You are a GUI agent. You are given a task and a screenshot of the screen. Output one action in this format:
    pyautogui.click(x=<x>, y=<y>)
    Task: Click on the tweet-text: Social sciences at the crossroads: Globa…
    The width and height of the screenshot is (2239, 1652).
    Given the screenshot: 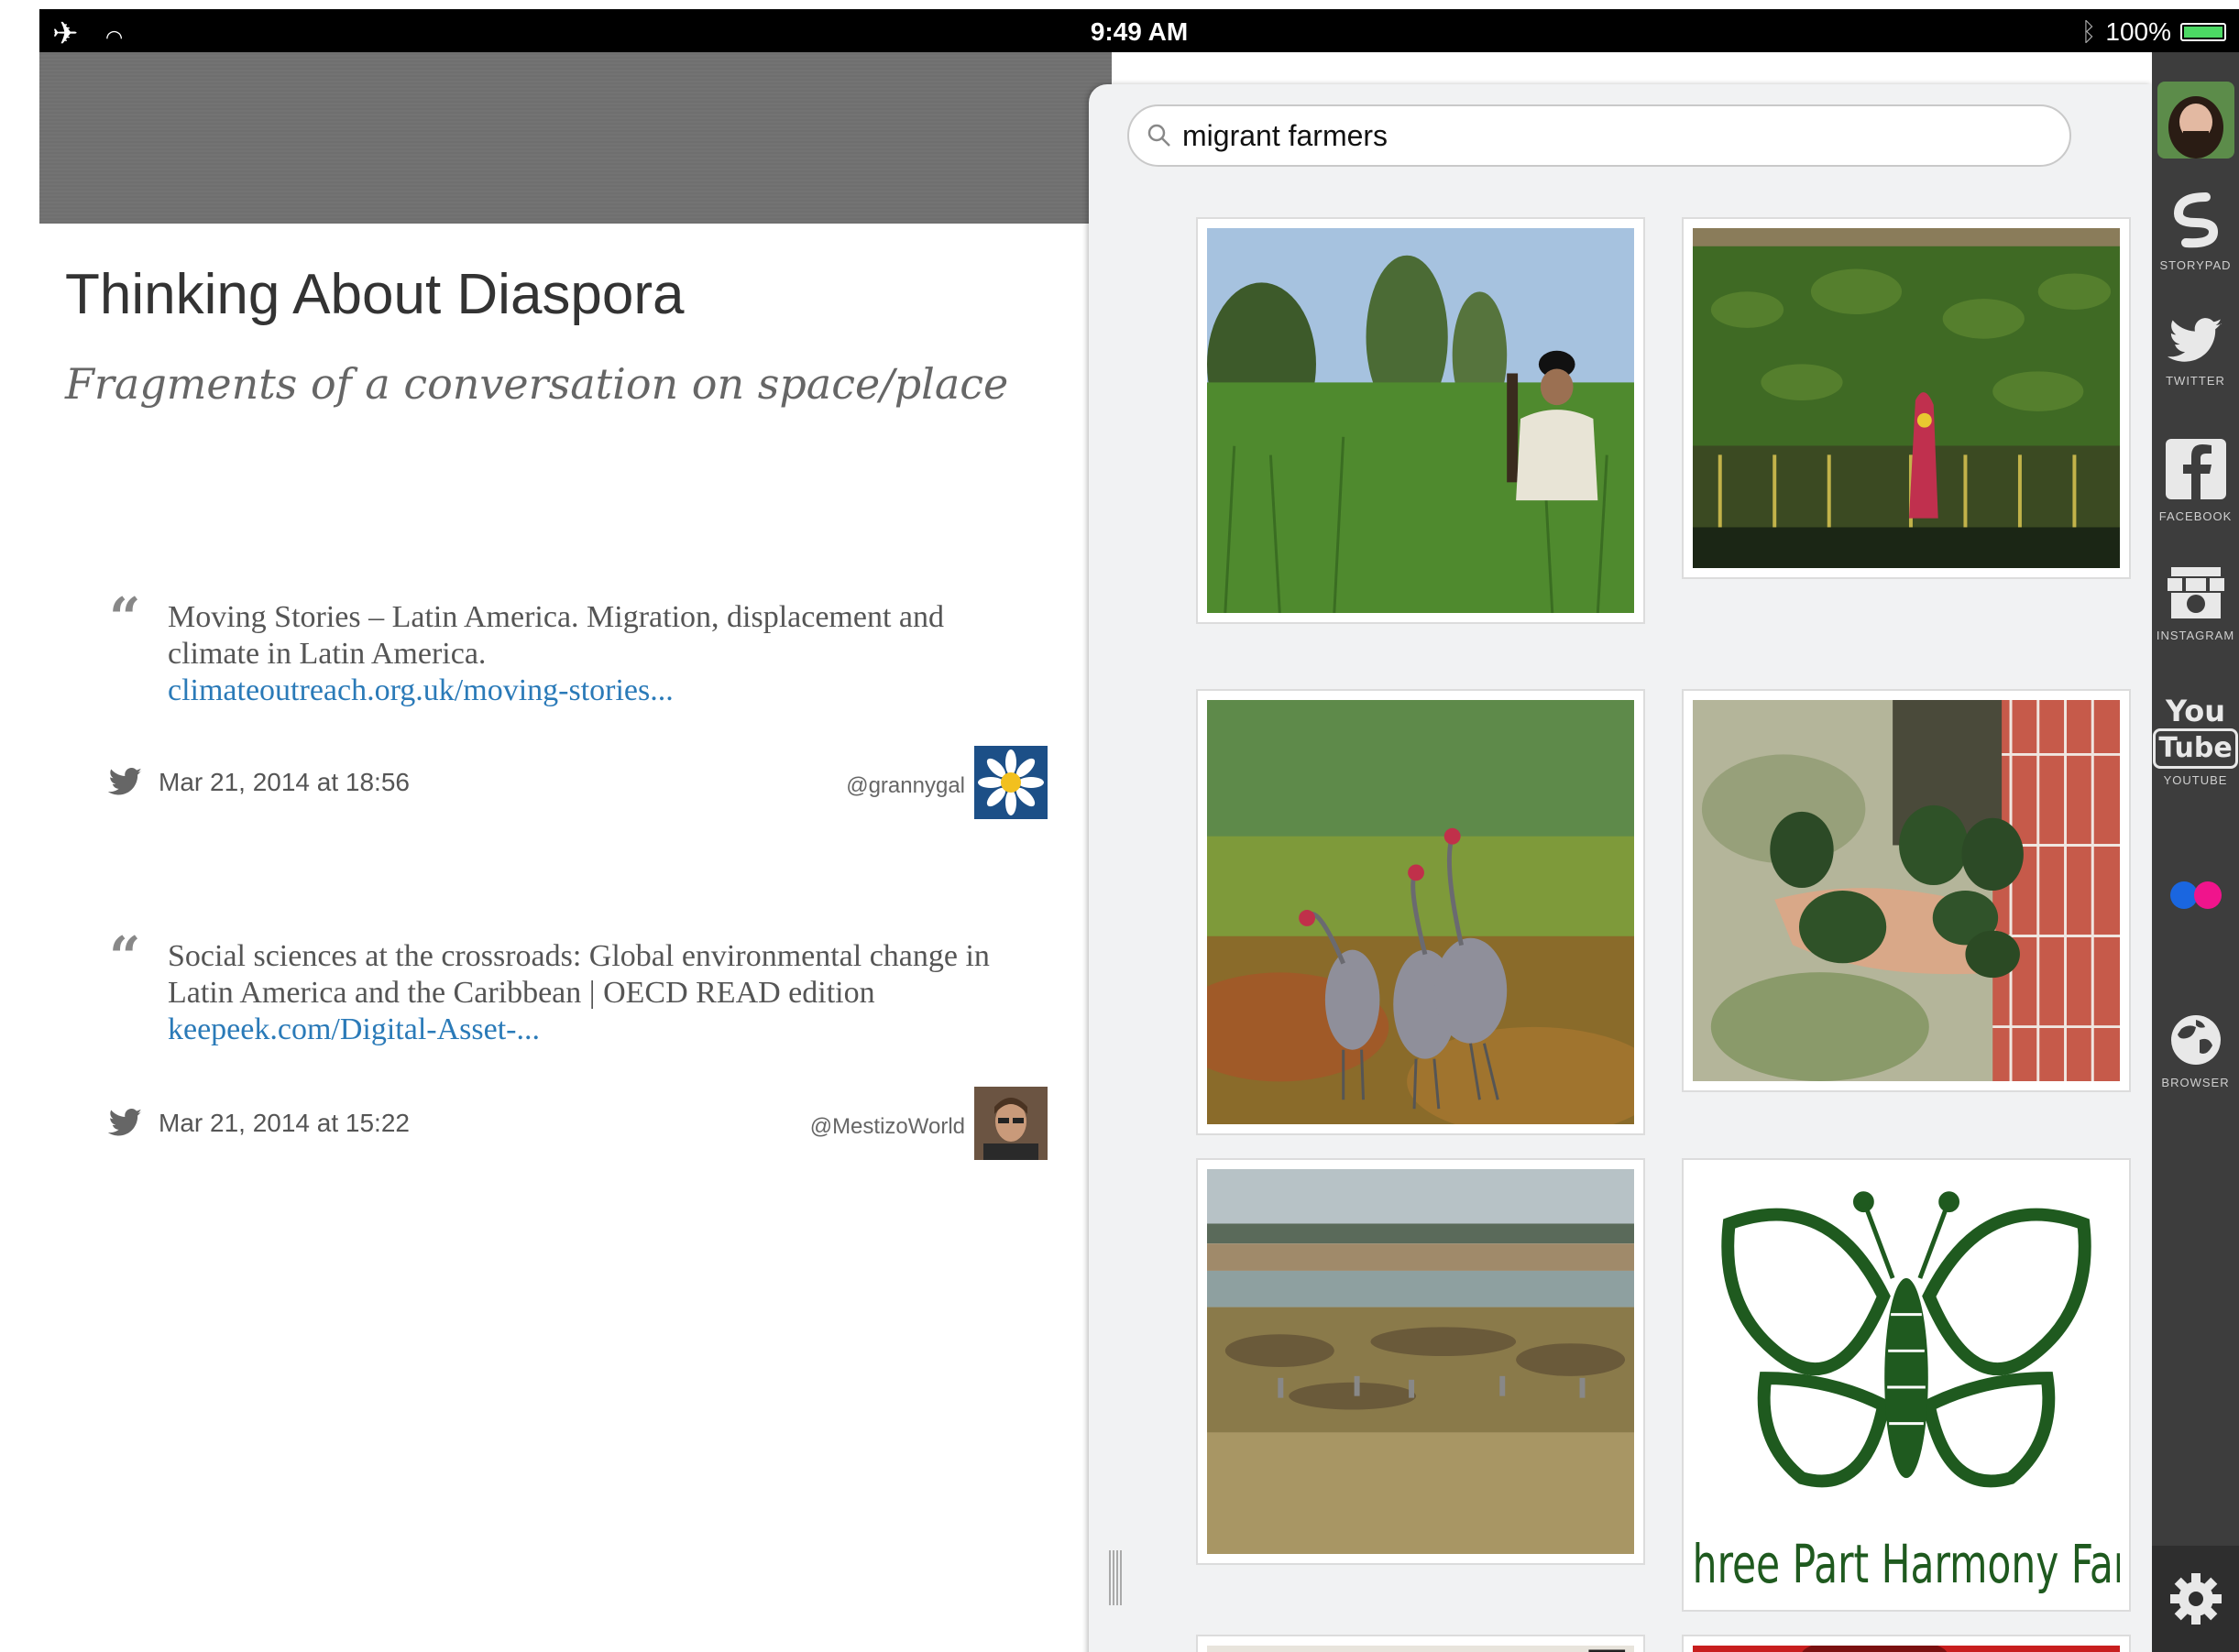 What is the action you would take?
    pyautogui.click(x=579, y=974)
    